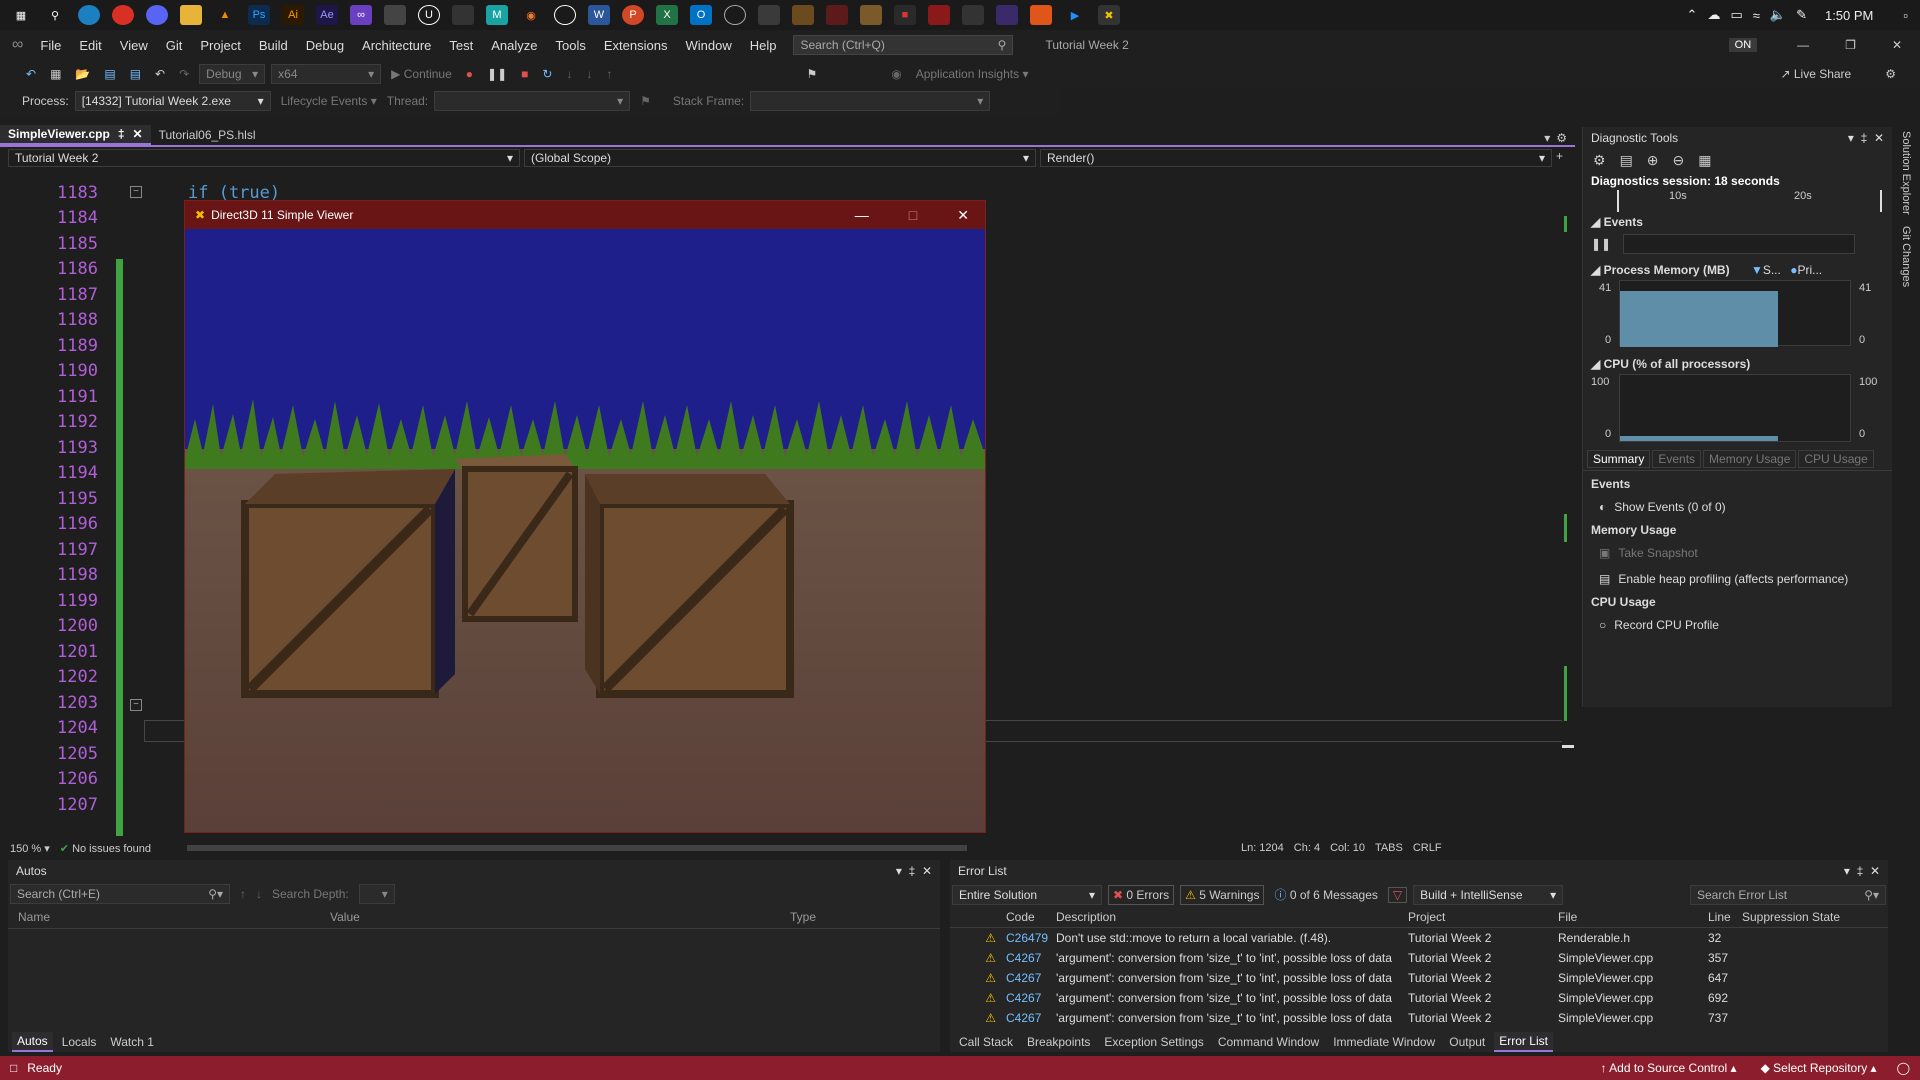 The image size is (1920, 1080). I want to click on cloud-icon: ☁, so click(1713, 15).